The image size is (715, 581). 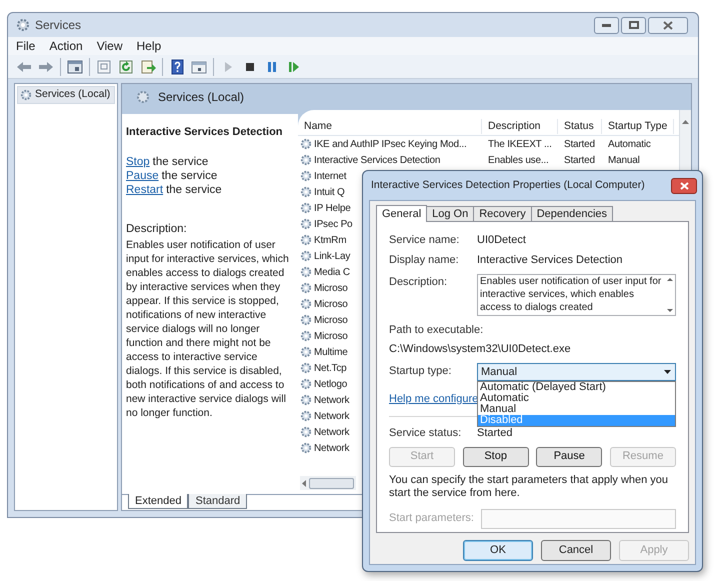 What do you see at coordinates (157, 229) in the screenshot?
I see `description-label: Description:` at bounding box center [157, 229].